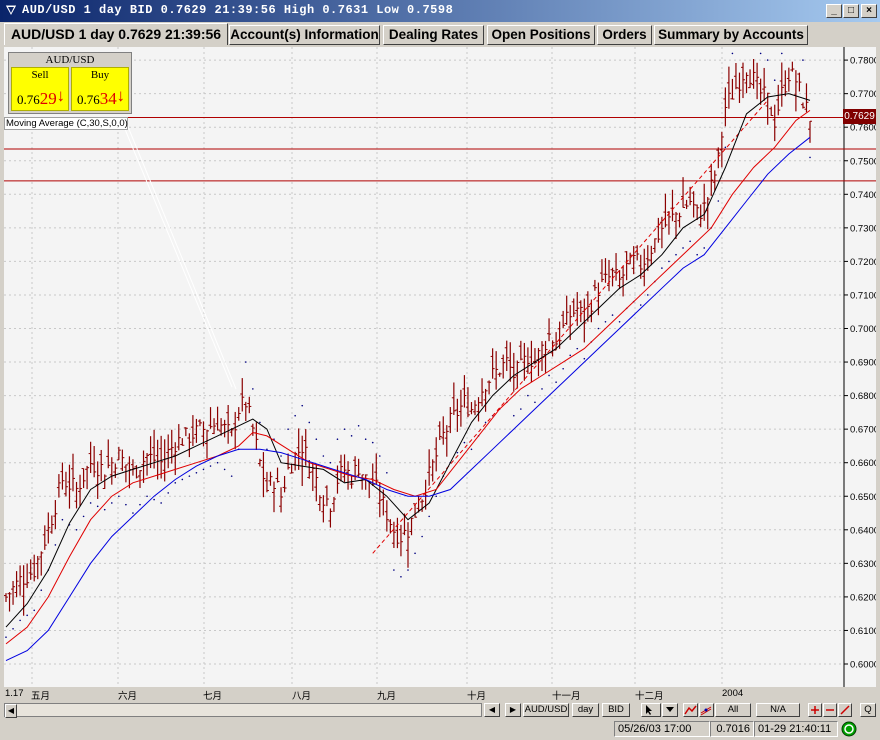 The width and height of the screenshot is (880, 740). Describe the element at coordinates (731, 35) in the screenshot. I see `tab-summary-by-accounts: Summary by Accounts` at that location.